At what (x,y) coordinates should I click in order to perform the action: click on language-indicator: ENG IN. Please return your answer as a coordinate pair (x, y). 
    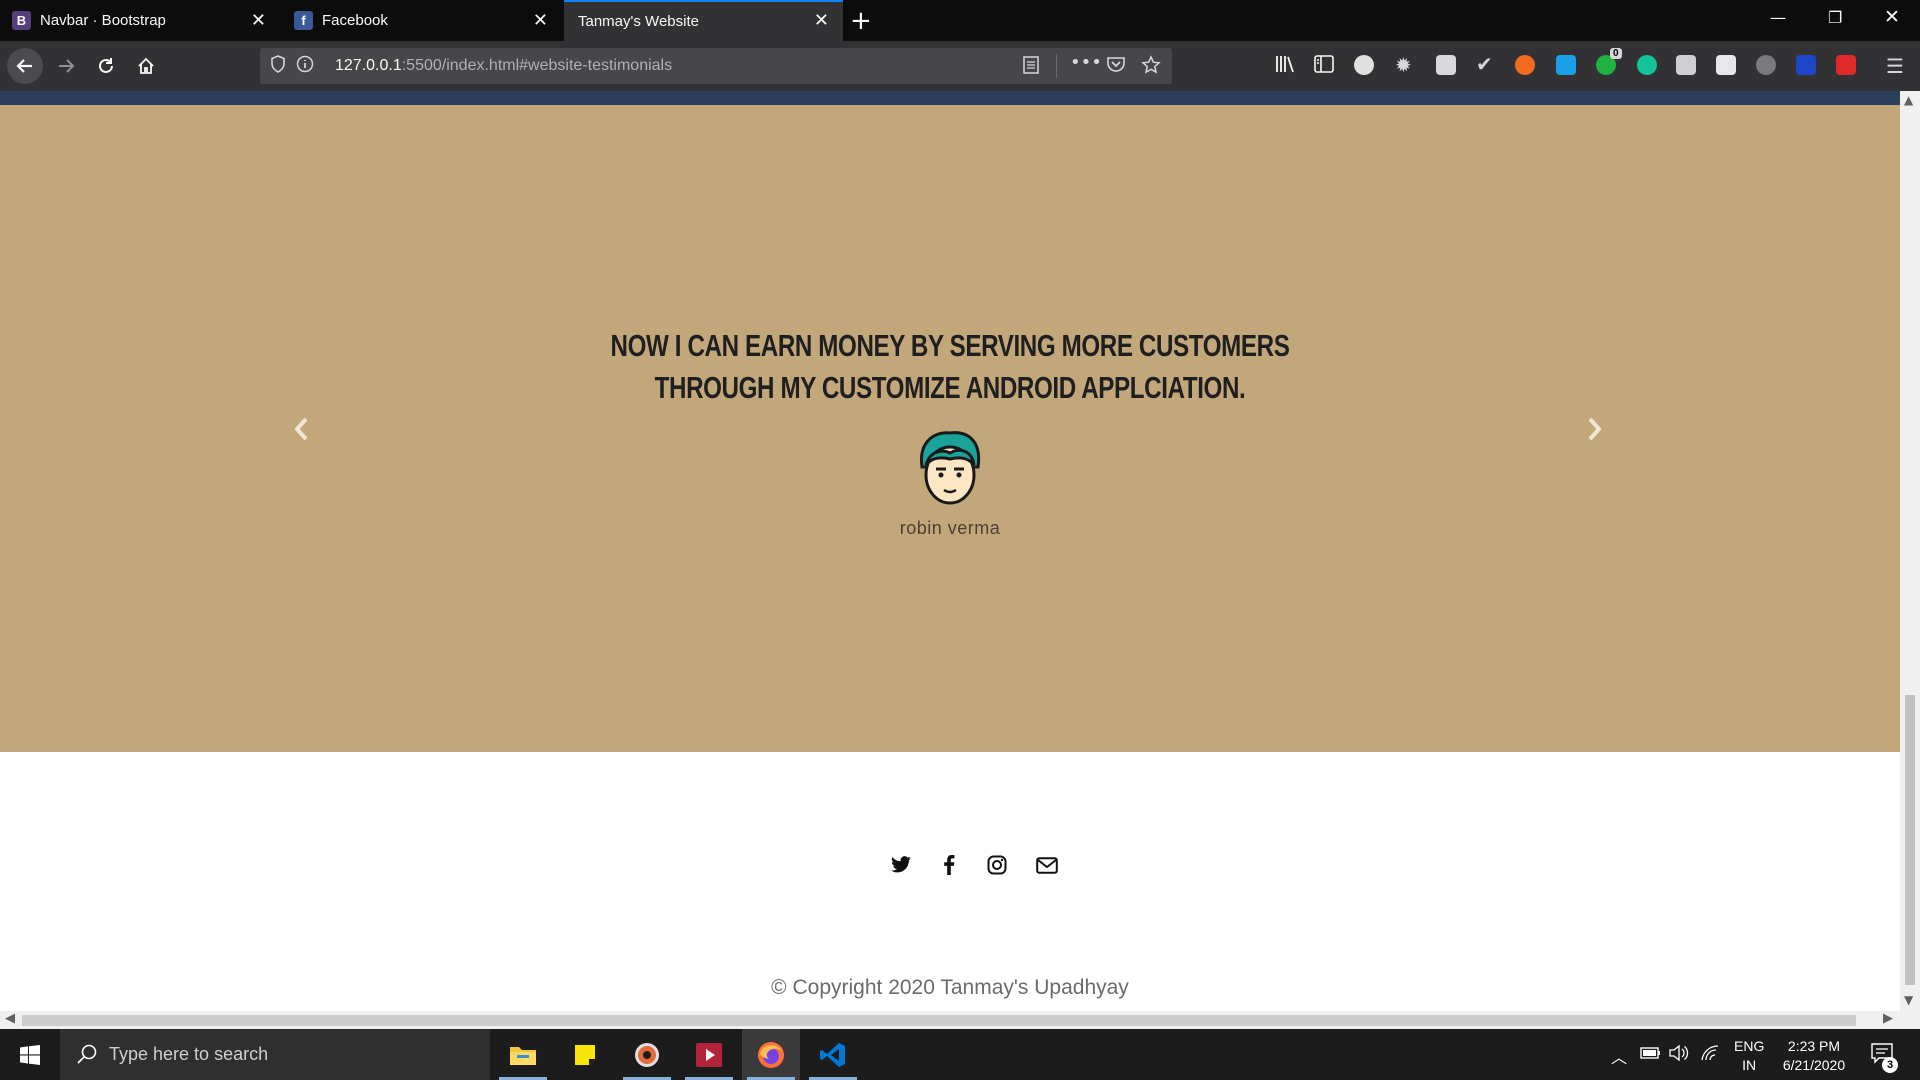
    Looking at the image, I should click on (1749, 1056).